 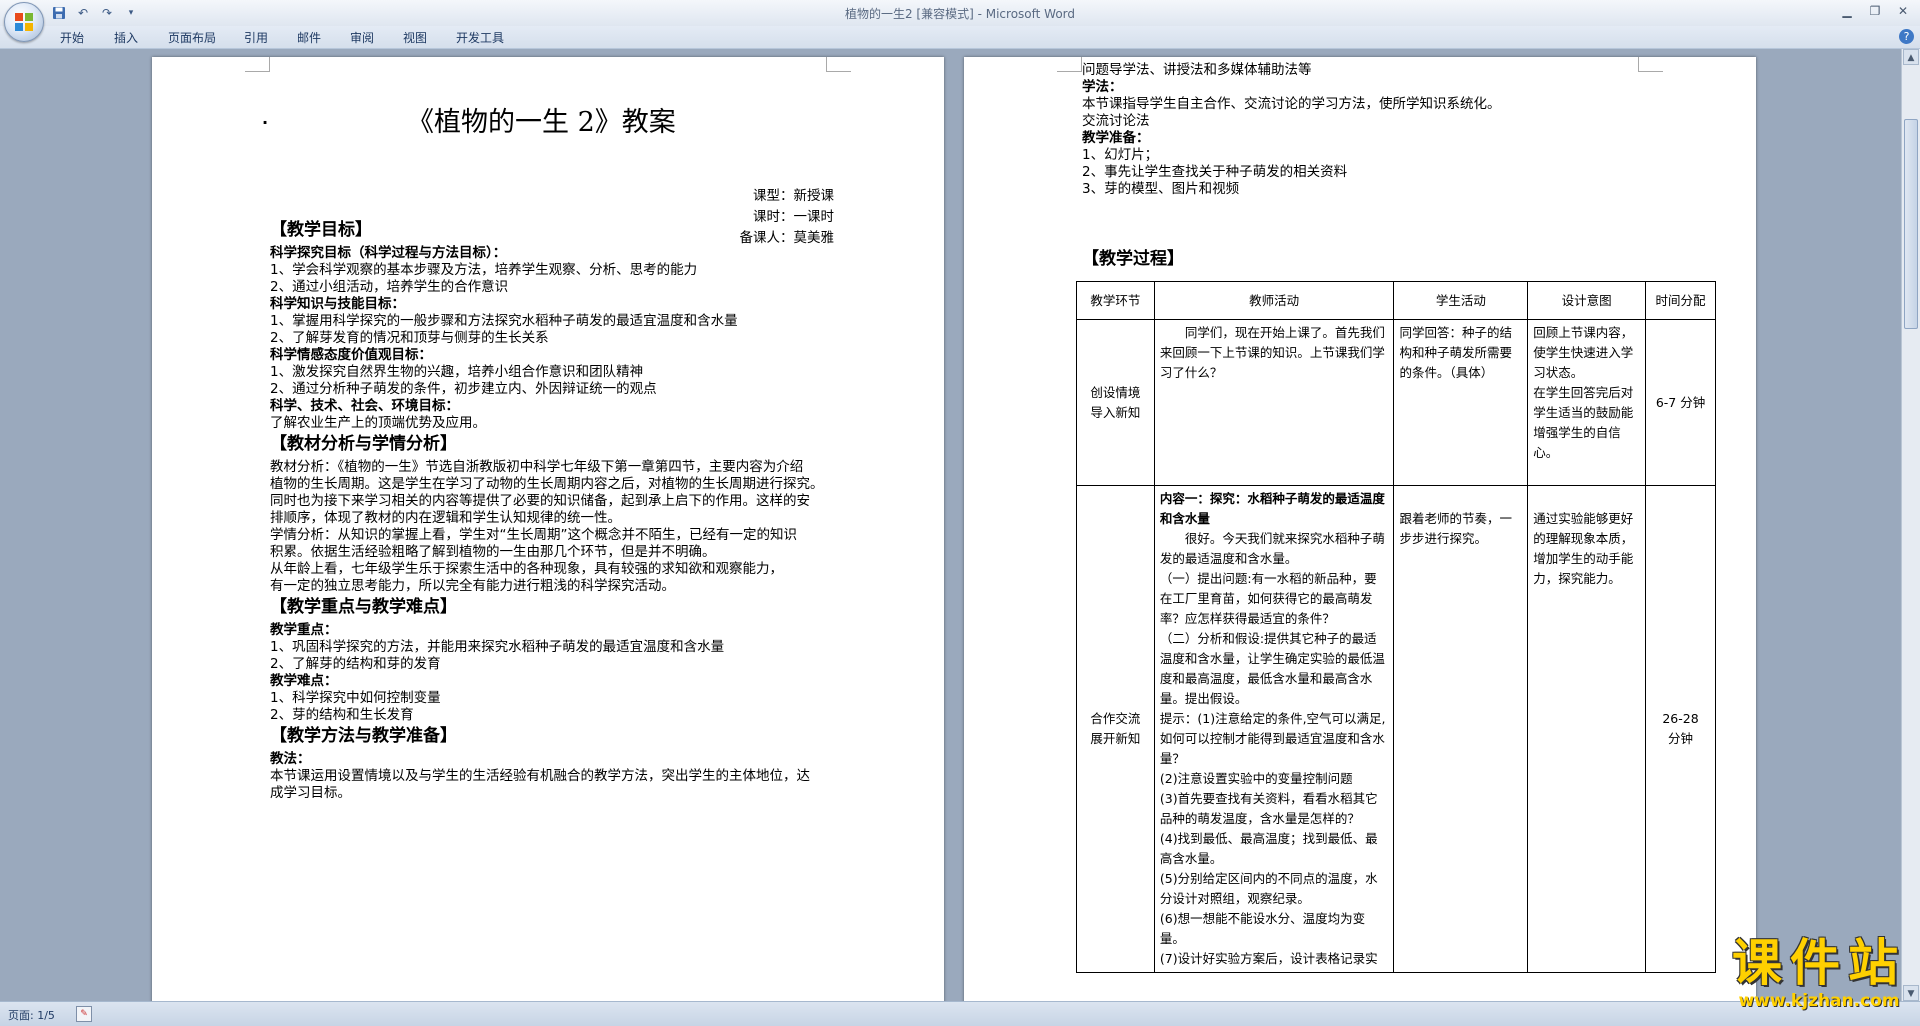 I want to click on tab-page-layout: 页面布局, so click(x=192, y=37).